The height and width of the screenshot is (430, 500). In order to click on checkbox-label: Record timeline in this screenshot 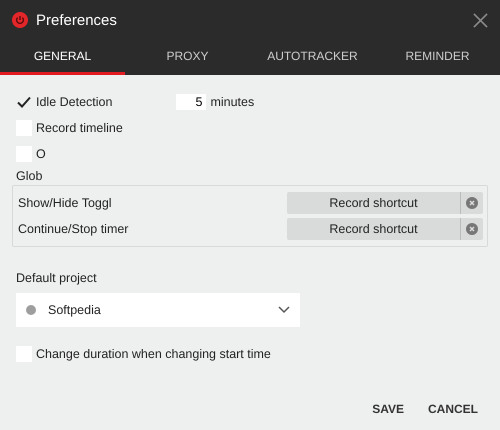, I will do `click(79, 128)`.